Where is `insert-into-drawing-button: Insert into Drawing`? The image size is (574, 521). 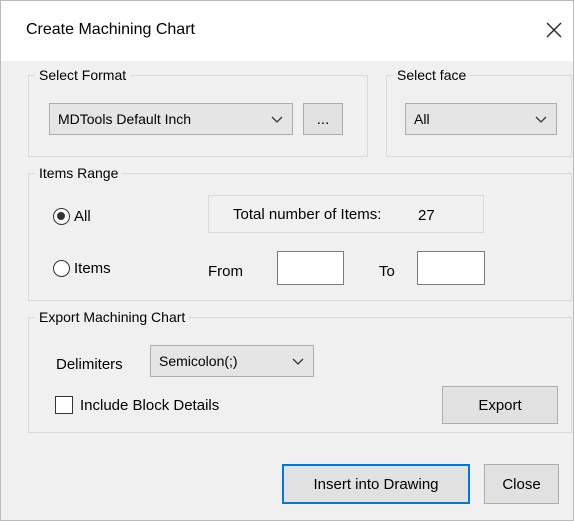
insert-into-drawing-button: Insert into Drawing is located at coordinates (376, 484).